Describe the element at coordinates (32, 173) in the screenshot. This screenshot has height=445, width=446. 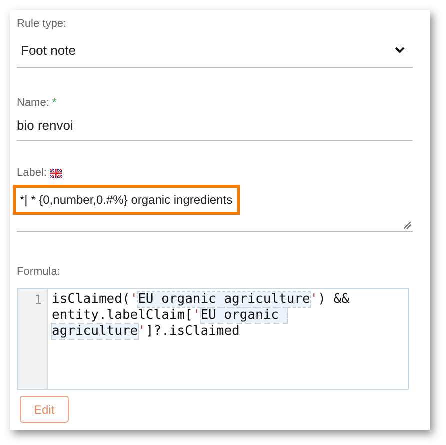
I see `field-label: Label:` at that location.